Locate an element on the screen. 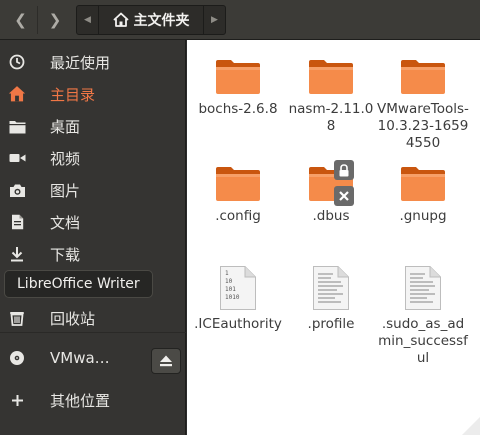 The width and height of the screenshot is (480, 435). file-name: .ICEauthority is located at coordinates (238, 324).